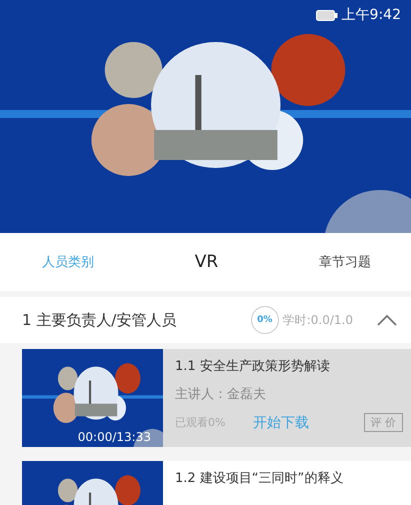  I want to click on lecturer: 主讲人：金磊夫, so click(221, 394).